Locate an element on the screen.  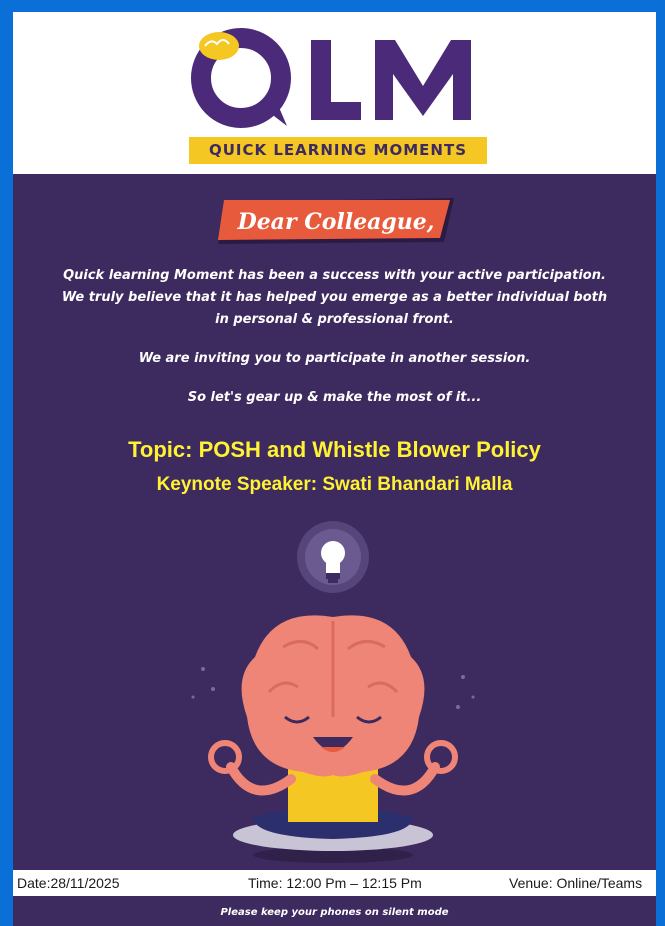
speaker-value: Swati Bhandari Malla is located at coordinates (417, 484).